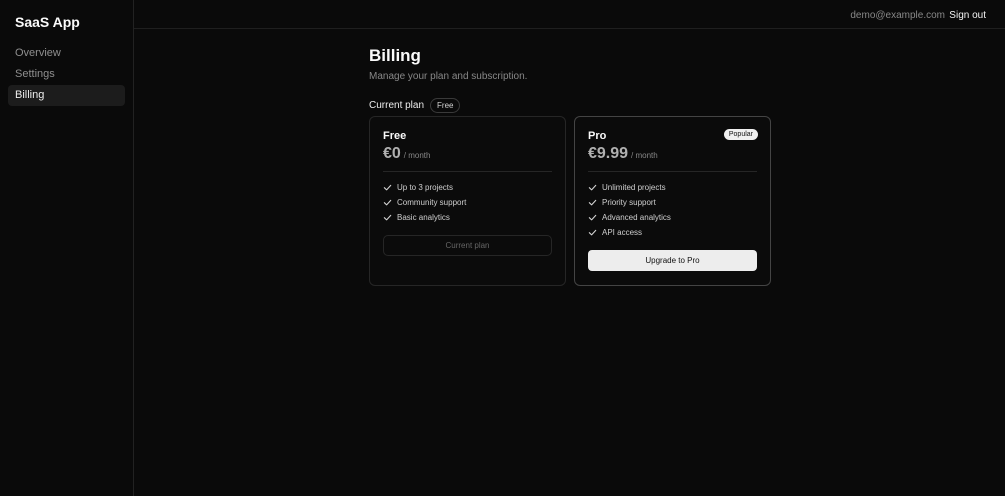 This screenshot has height=496, width=1005. Describe the element at coordinates (636, 217) in the screenshot. I see `feature-label: Advanced analytics` at that location.